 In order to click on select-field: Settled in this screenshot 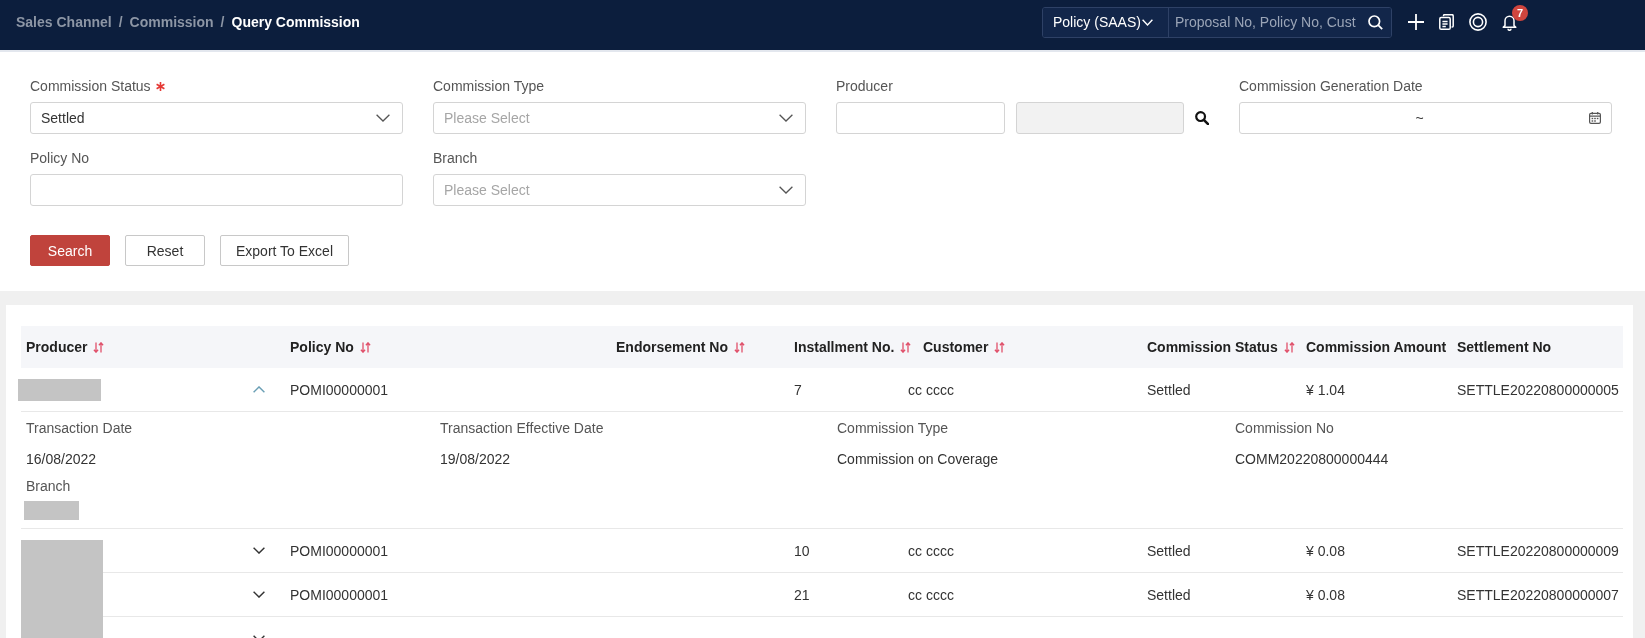, I will do `click(216, 118)`.